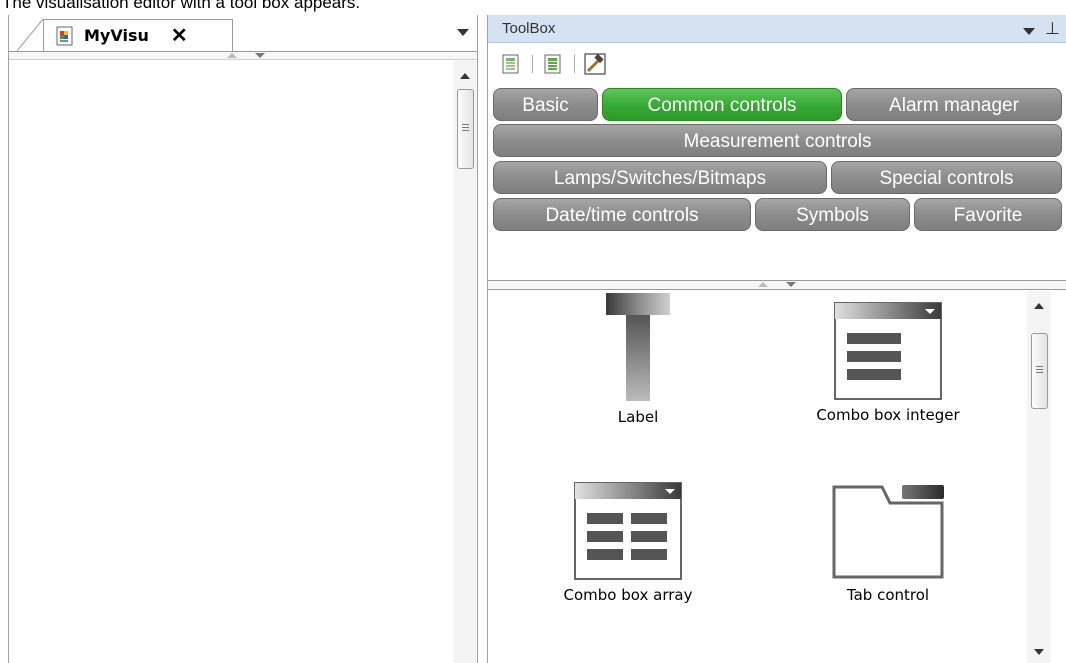 This screenshot has height=663, width=1066. Describe the element at coordinates (243, 55) in the screenshot. I see `editor-splitter` at that location.